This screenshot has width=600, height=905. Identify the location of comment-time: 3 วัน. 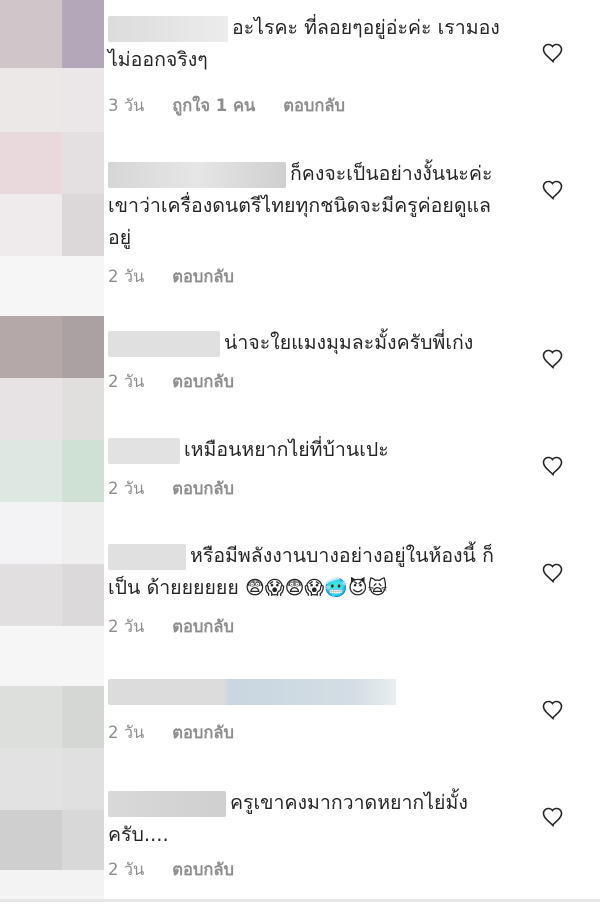
(126, 105).